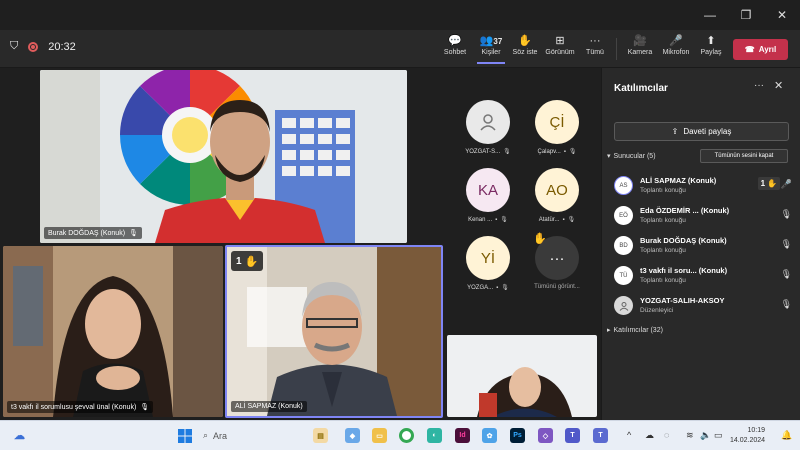 This screenshot has width=800, height=450. What do you see at coordinates (649, 435) in the screenshot?
I see `cloud-icon: ☁` at bounding box center [649, 435].